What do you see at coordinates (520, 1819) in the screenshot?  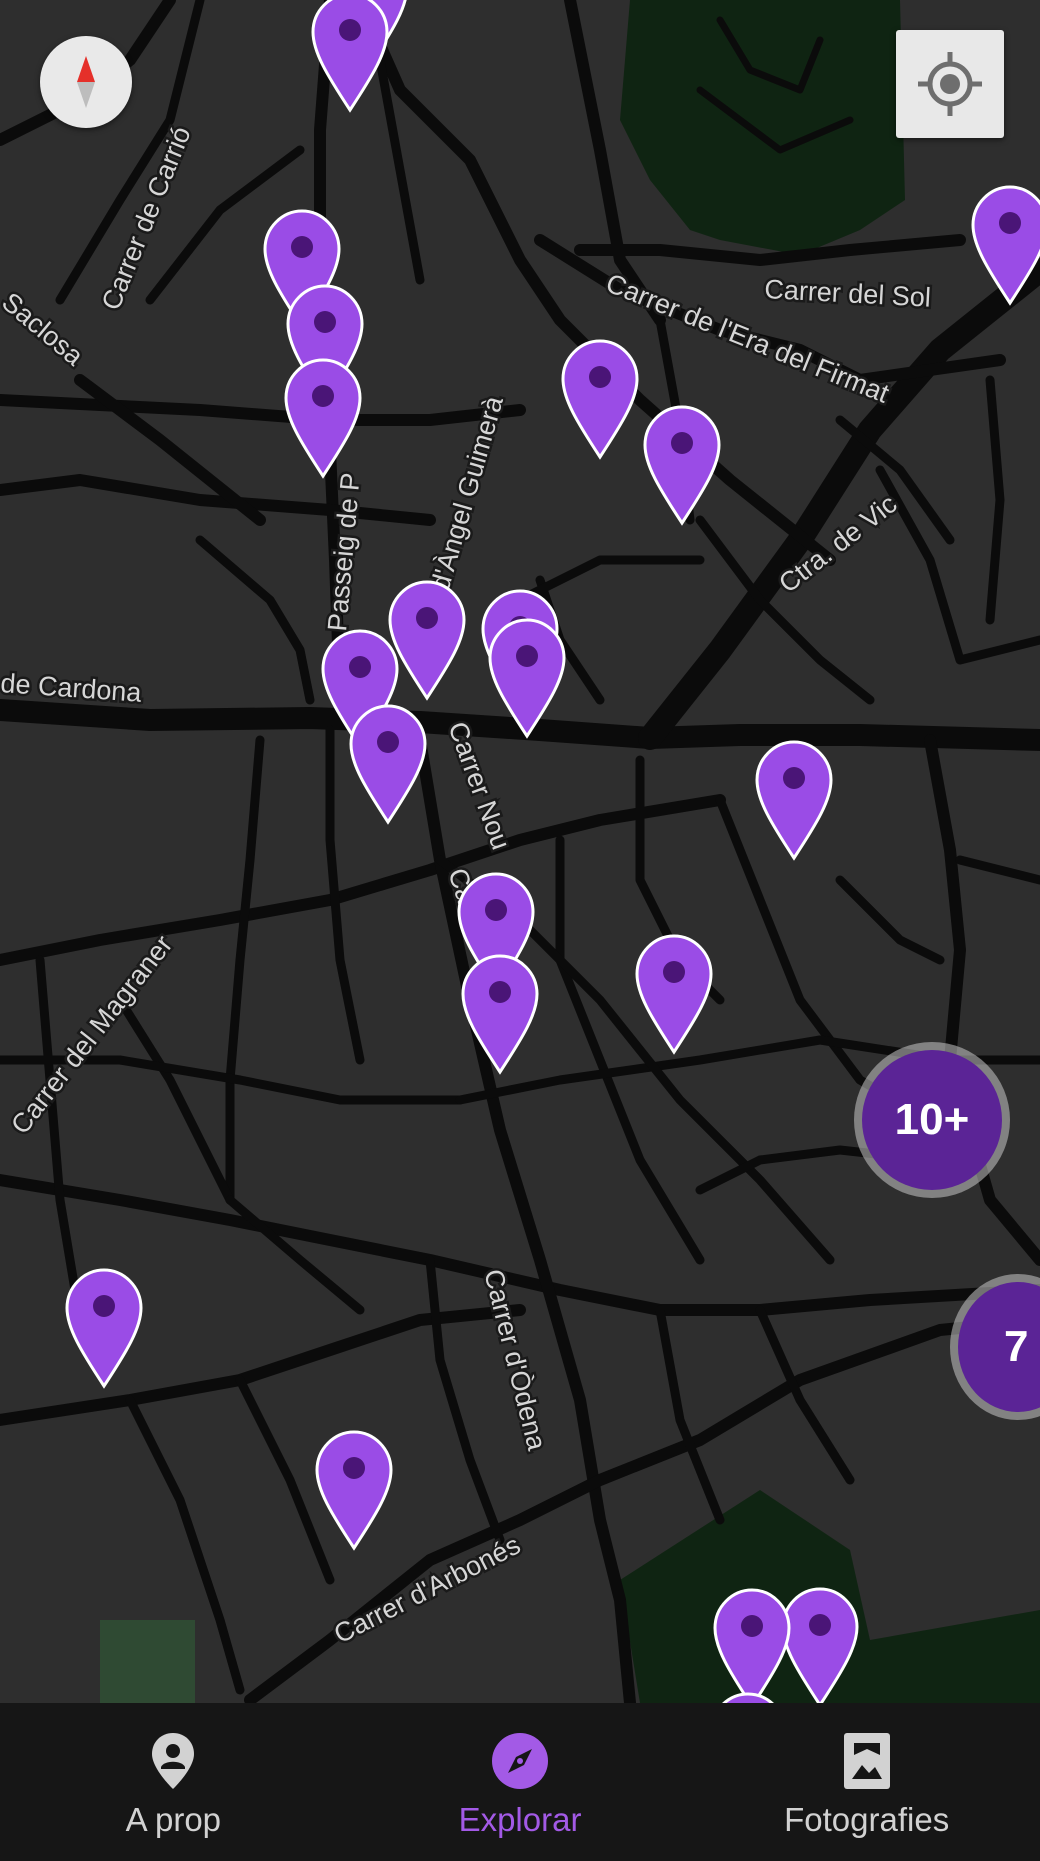 I see `nav-label: Explorar` at bounding box center [520, 1819].